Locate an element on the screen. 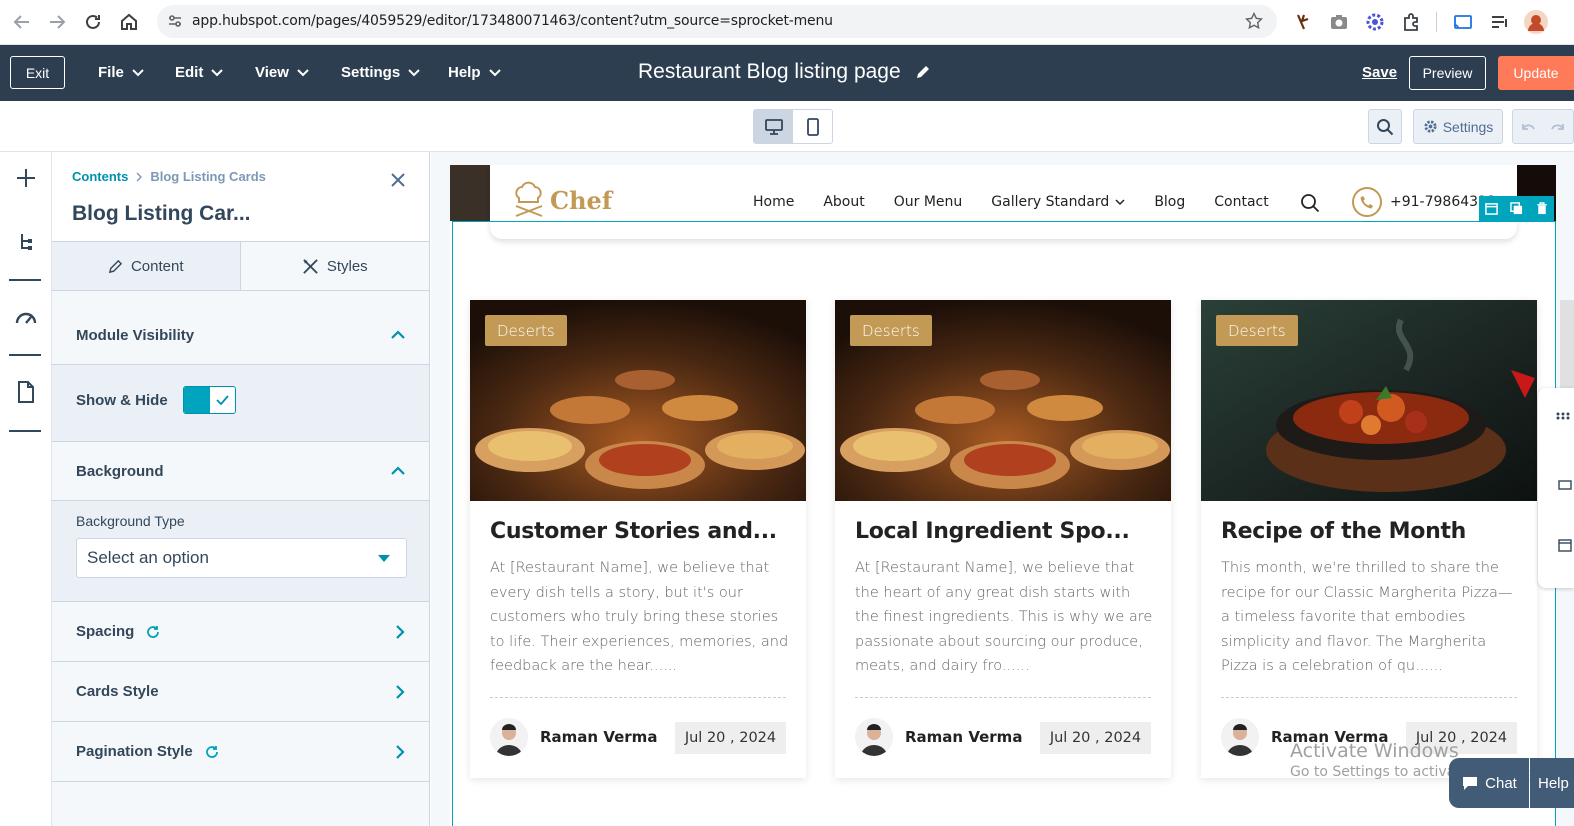 This screenshot has width=1574, height=826. blog-card-title: Recipe of the Month is located at coordinates (1343, 531).